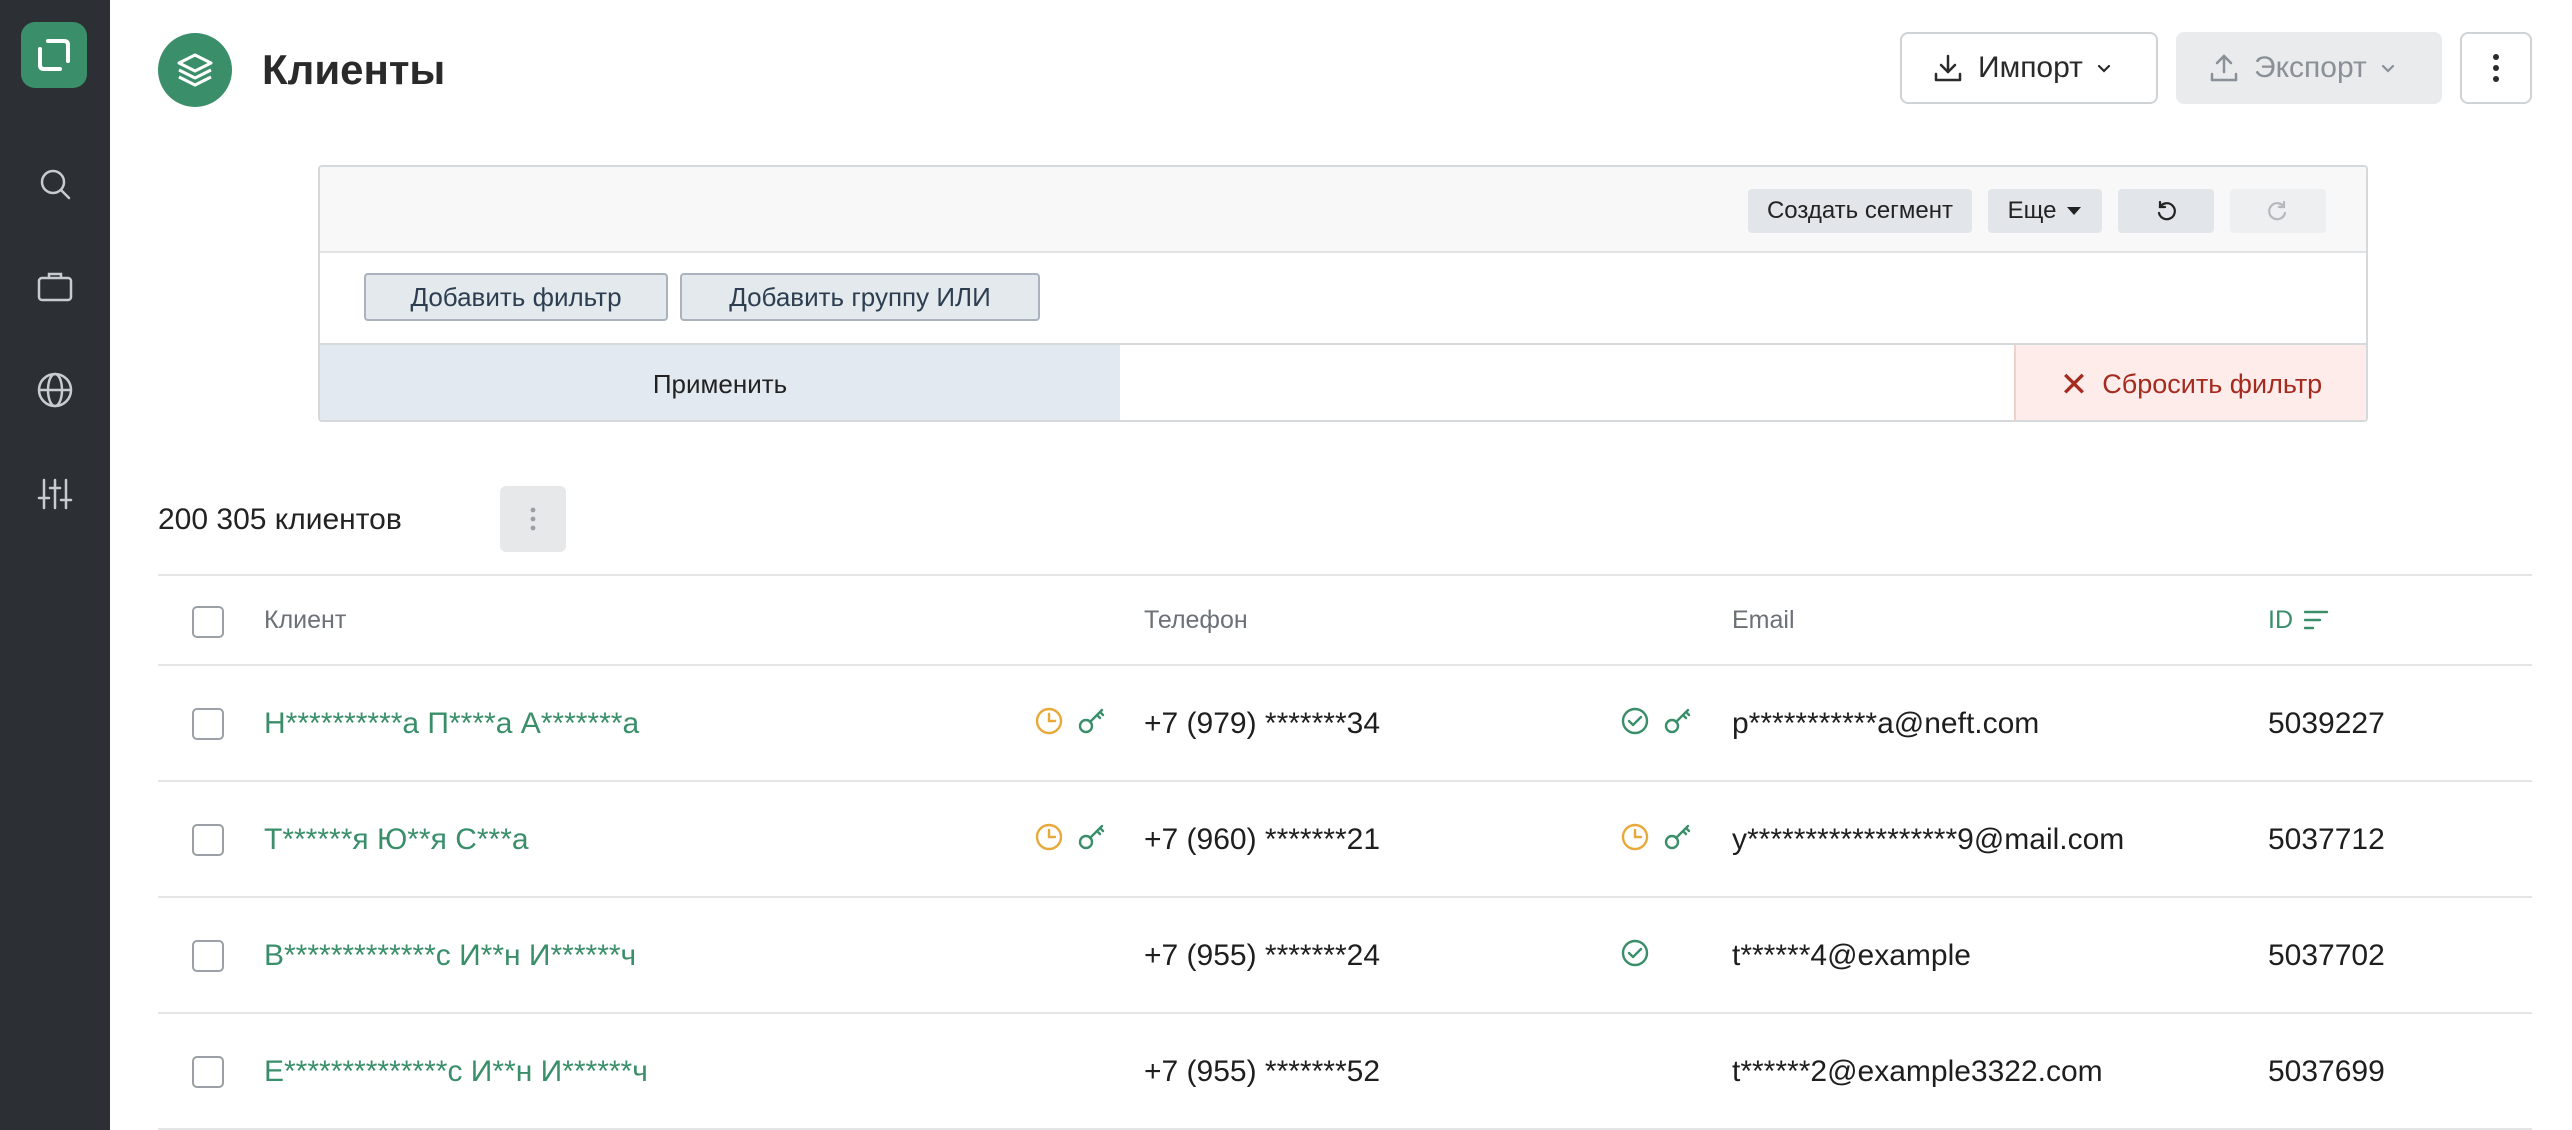  What do you see at coordinates (516, 297) in the screenshot?
I see `add-filter-button: Добавить фильтр` at bounding box center [516, 297].